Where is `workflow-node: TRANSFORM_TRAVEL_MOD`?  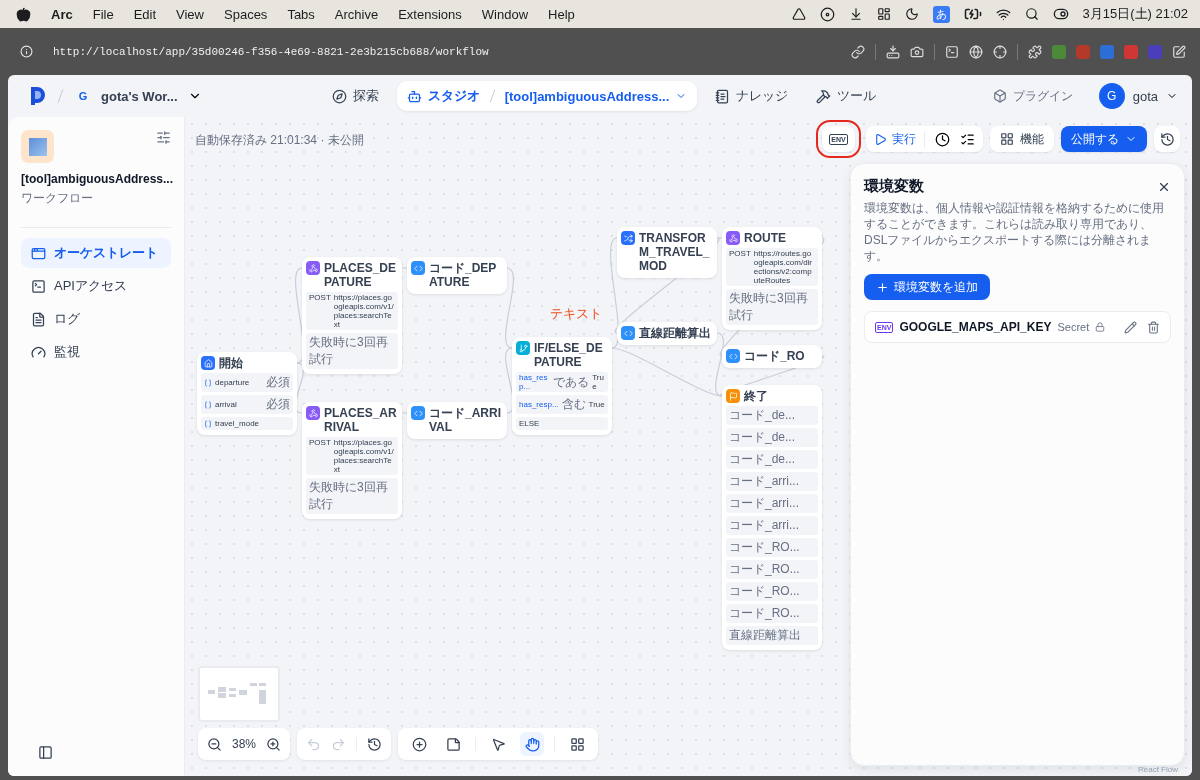 workflow-node: TRANSFORM_TRAVEL_MOD is located at coordinates (667, 252).